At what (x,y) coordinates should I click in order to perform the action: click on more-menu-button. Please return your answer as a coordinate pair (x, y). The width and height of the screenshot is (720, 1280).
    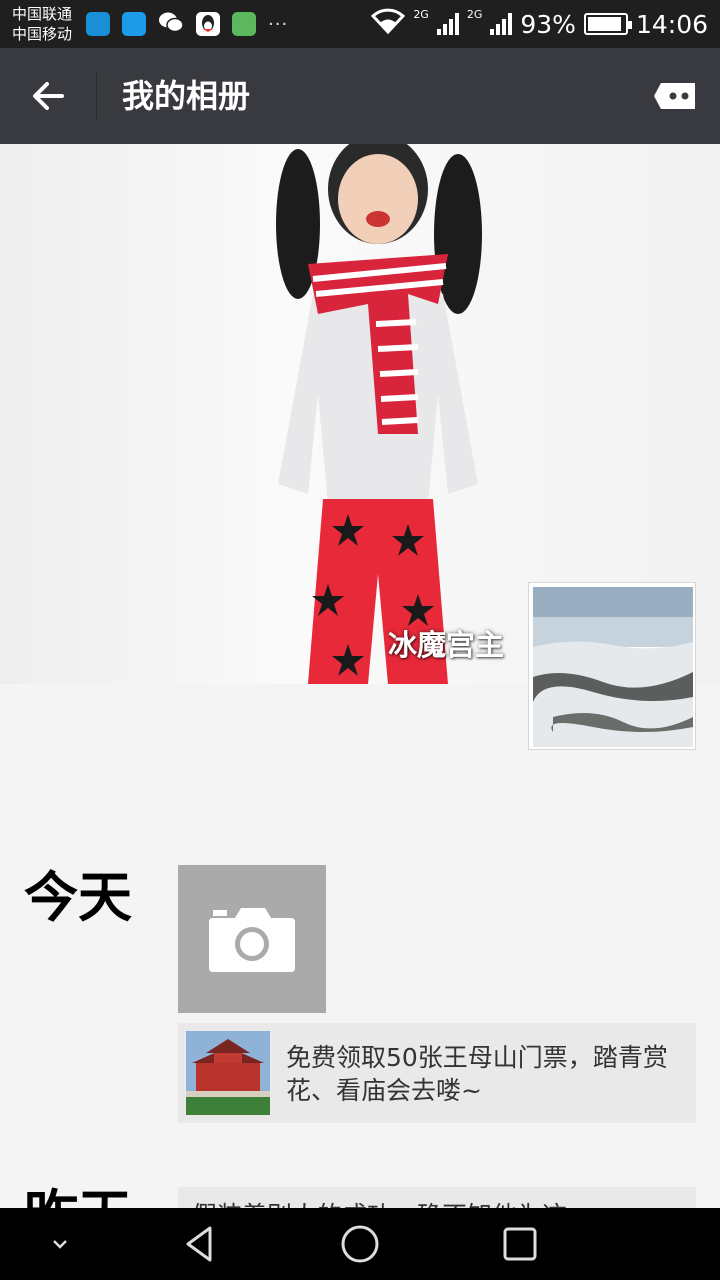
    Looking at the image, I should click on (675, 96).